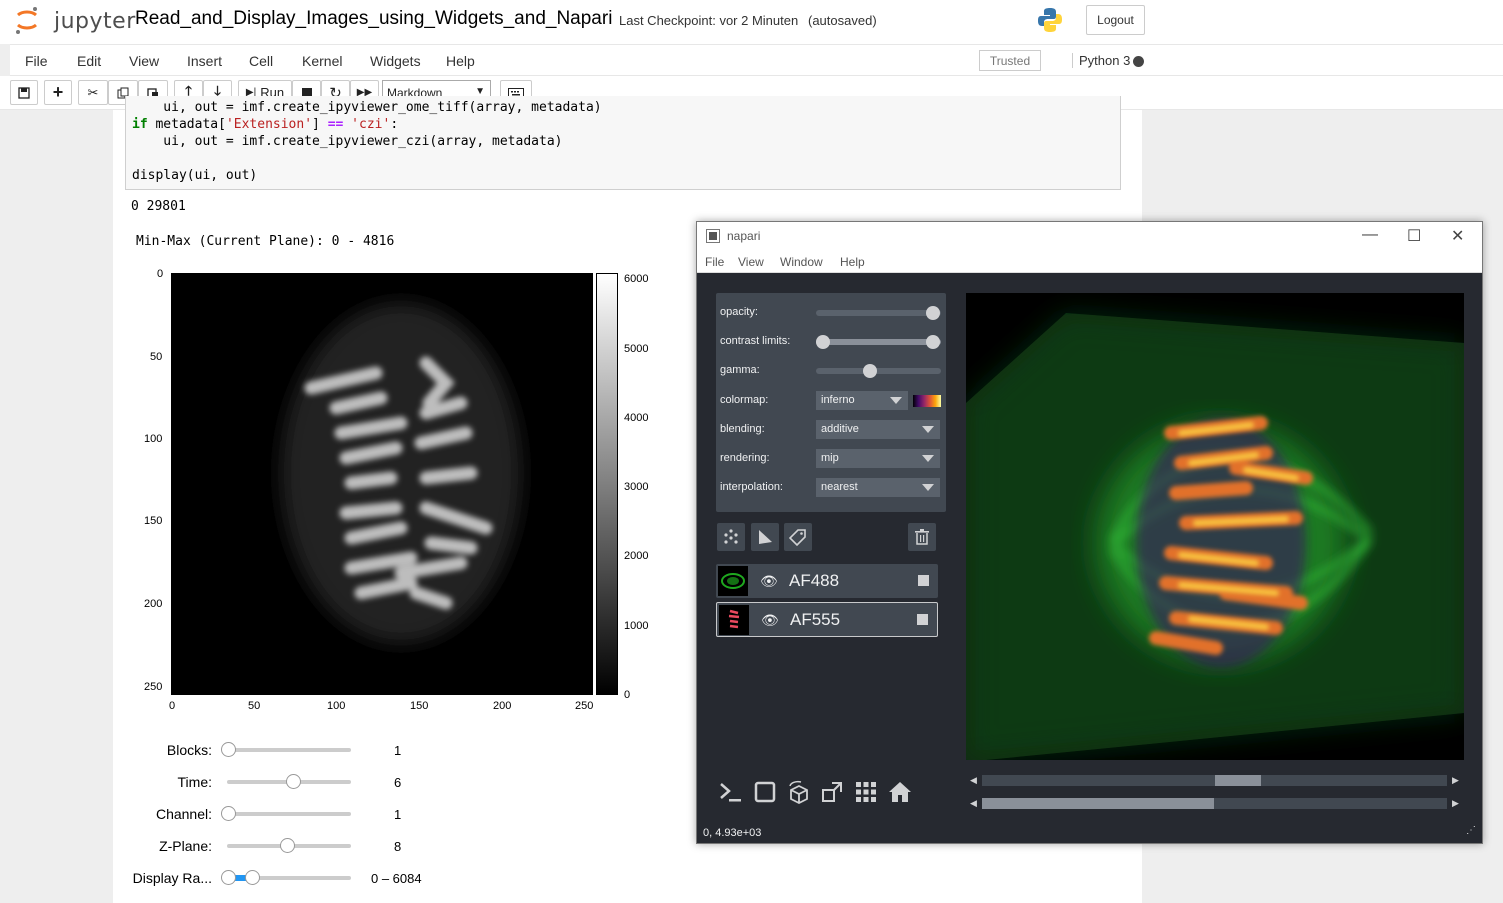 The width and height of the screenshot is (1503, 903). Describe the element at coordinates (713, 236) in the screenshot. I see `napari-app-icon` at that location.